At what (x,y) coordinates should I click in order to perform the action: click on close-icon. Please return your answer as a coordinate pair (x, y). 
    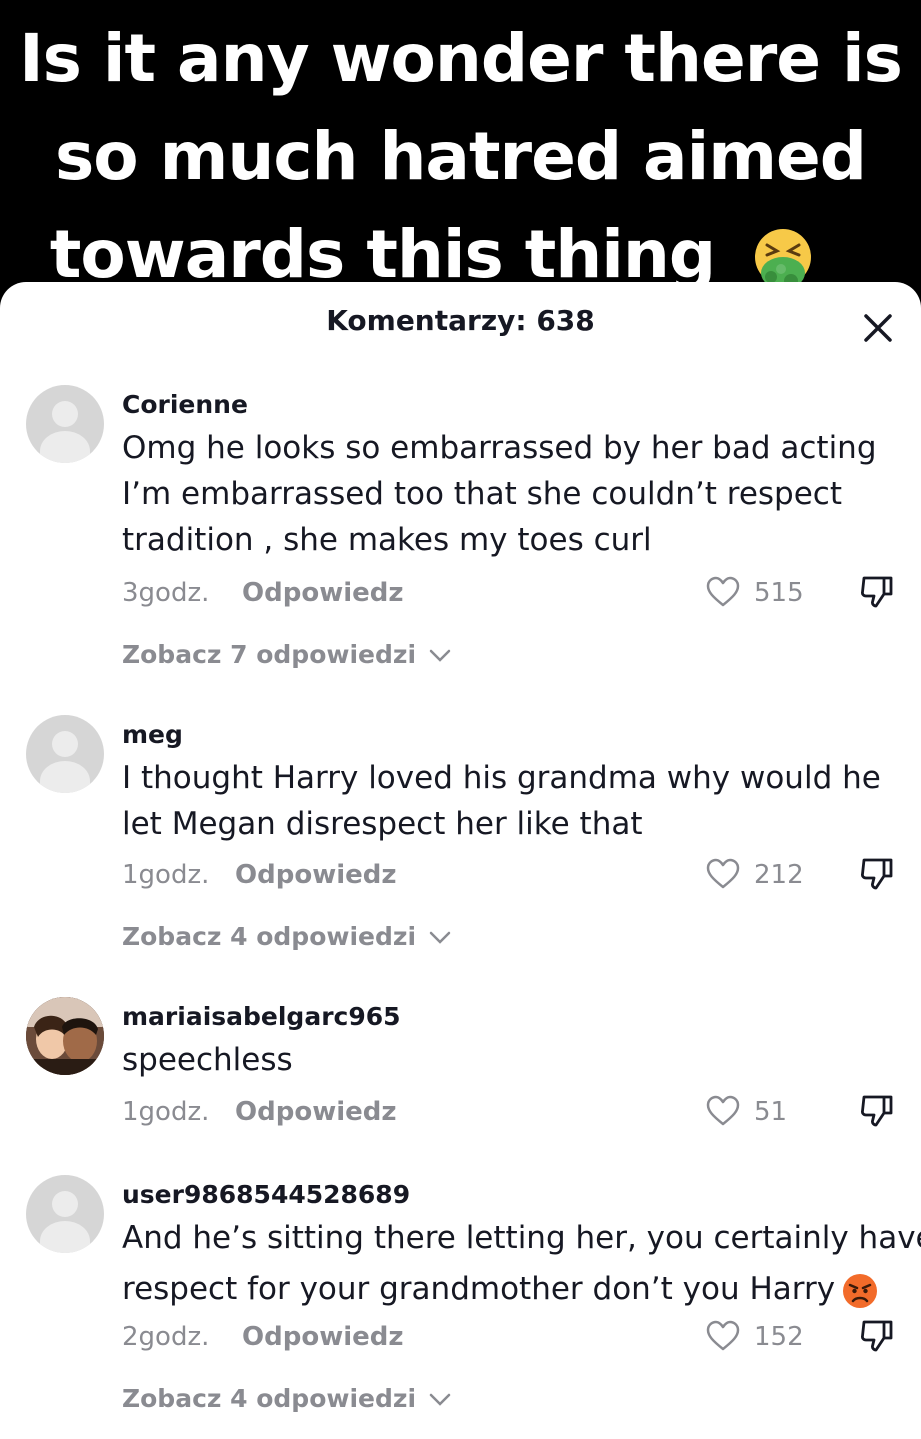
    Looking at the image, I should click on (878, 328).